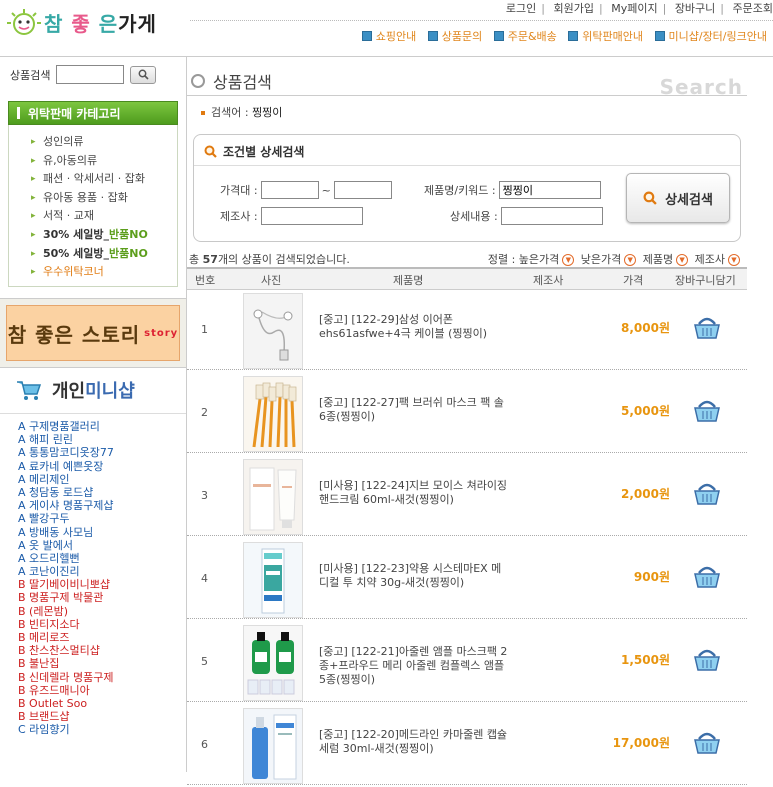  I want to click on minishop-link: A 료카네 예쁜옷장, so click(102, 466).